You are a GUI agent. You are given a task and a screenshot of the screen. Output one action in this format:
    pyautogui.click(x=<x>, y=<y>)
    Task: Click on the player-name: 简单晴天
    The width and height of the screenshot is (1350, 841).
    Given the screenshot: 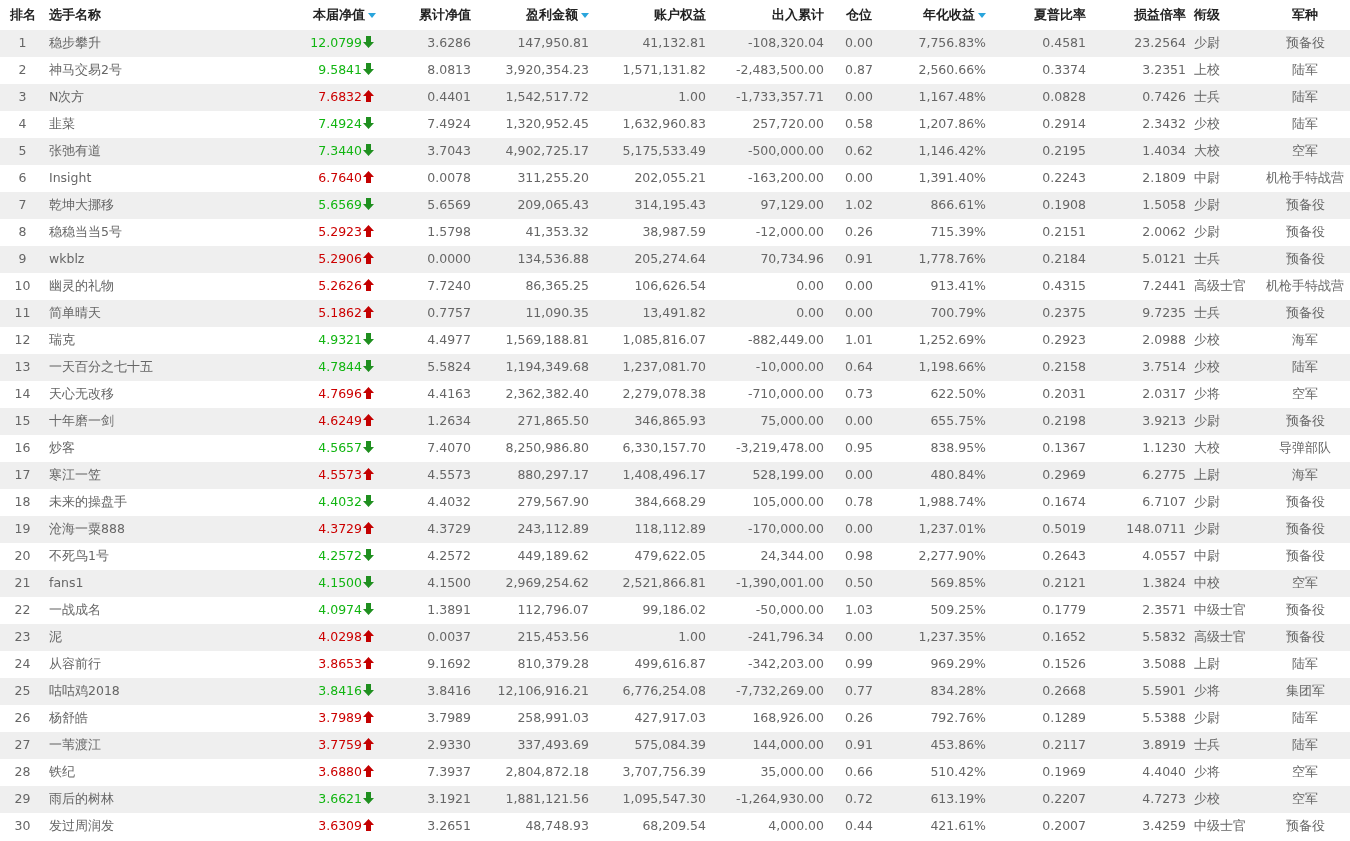 What is the action you would take?
    pyautogui.click(x=75, y=313)
    